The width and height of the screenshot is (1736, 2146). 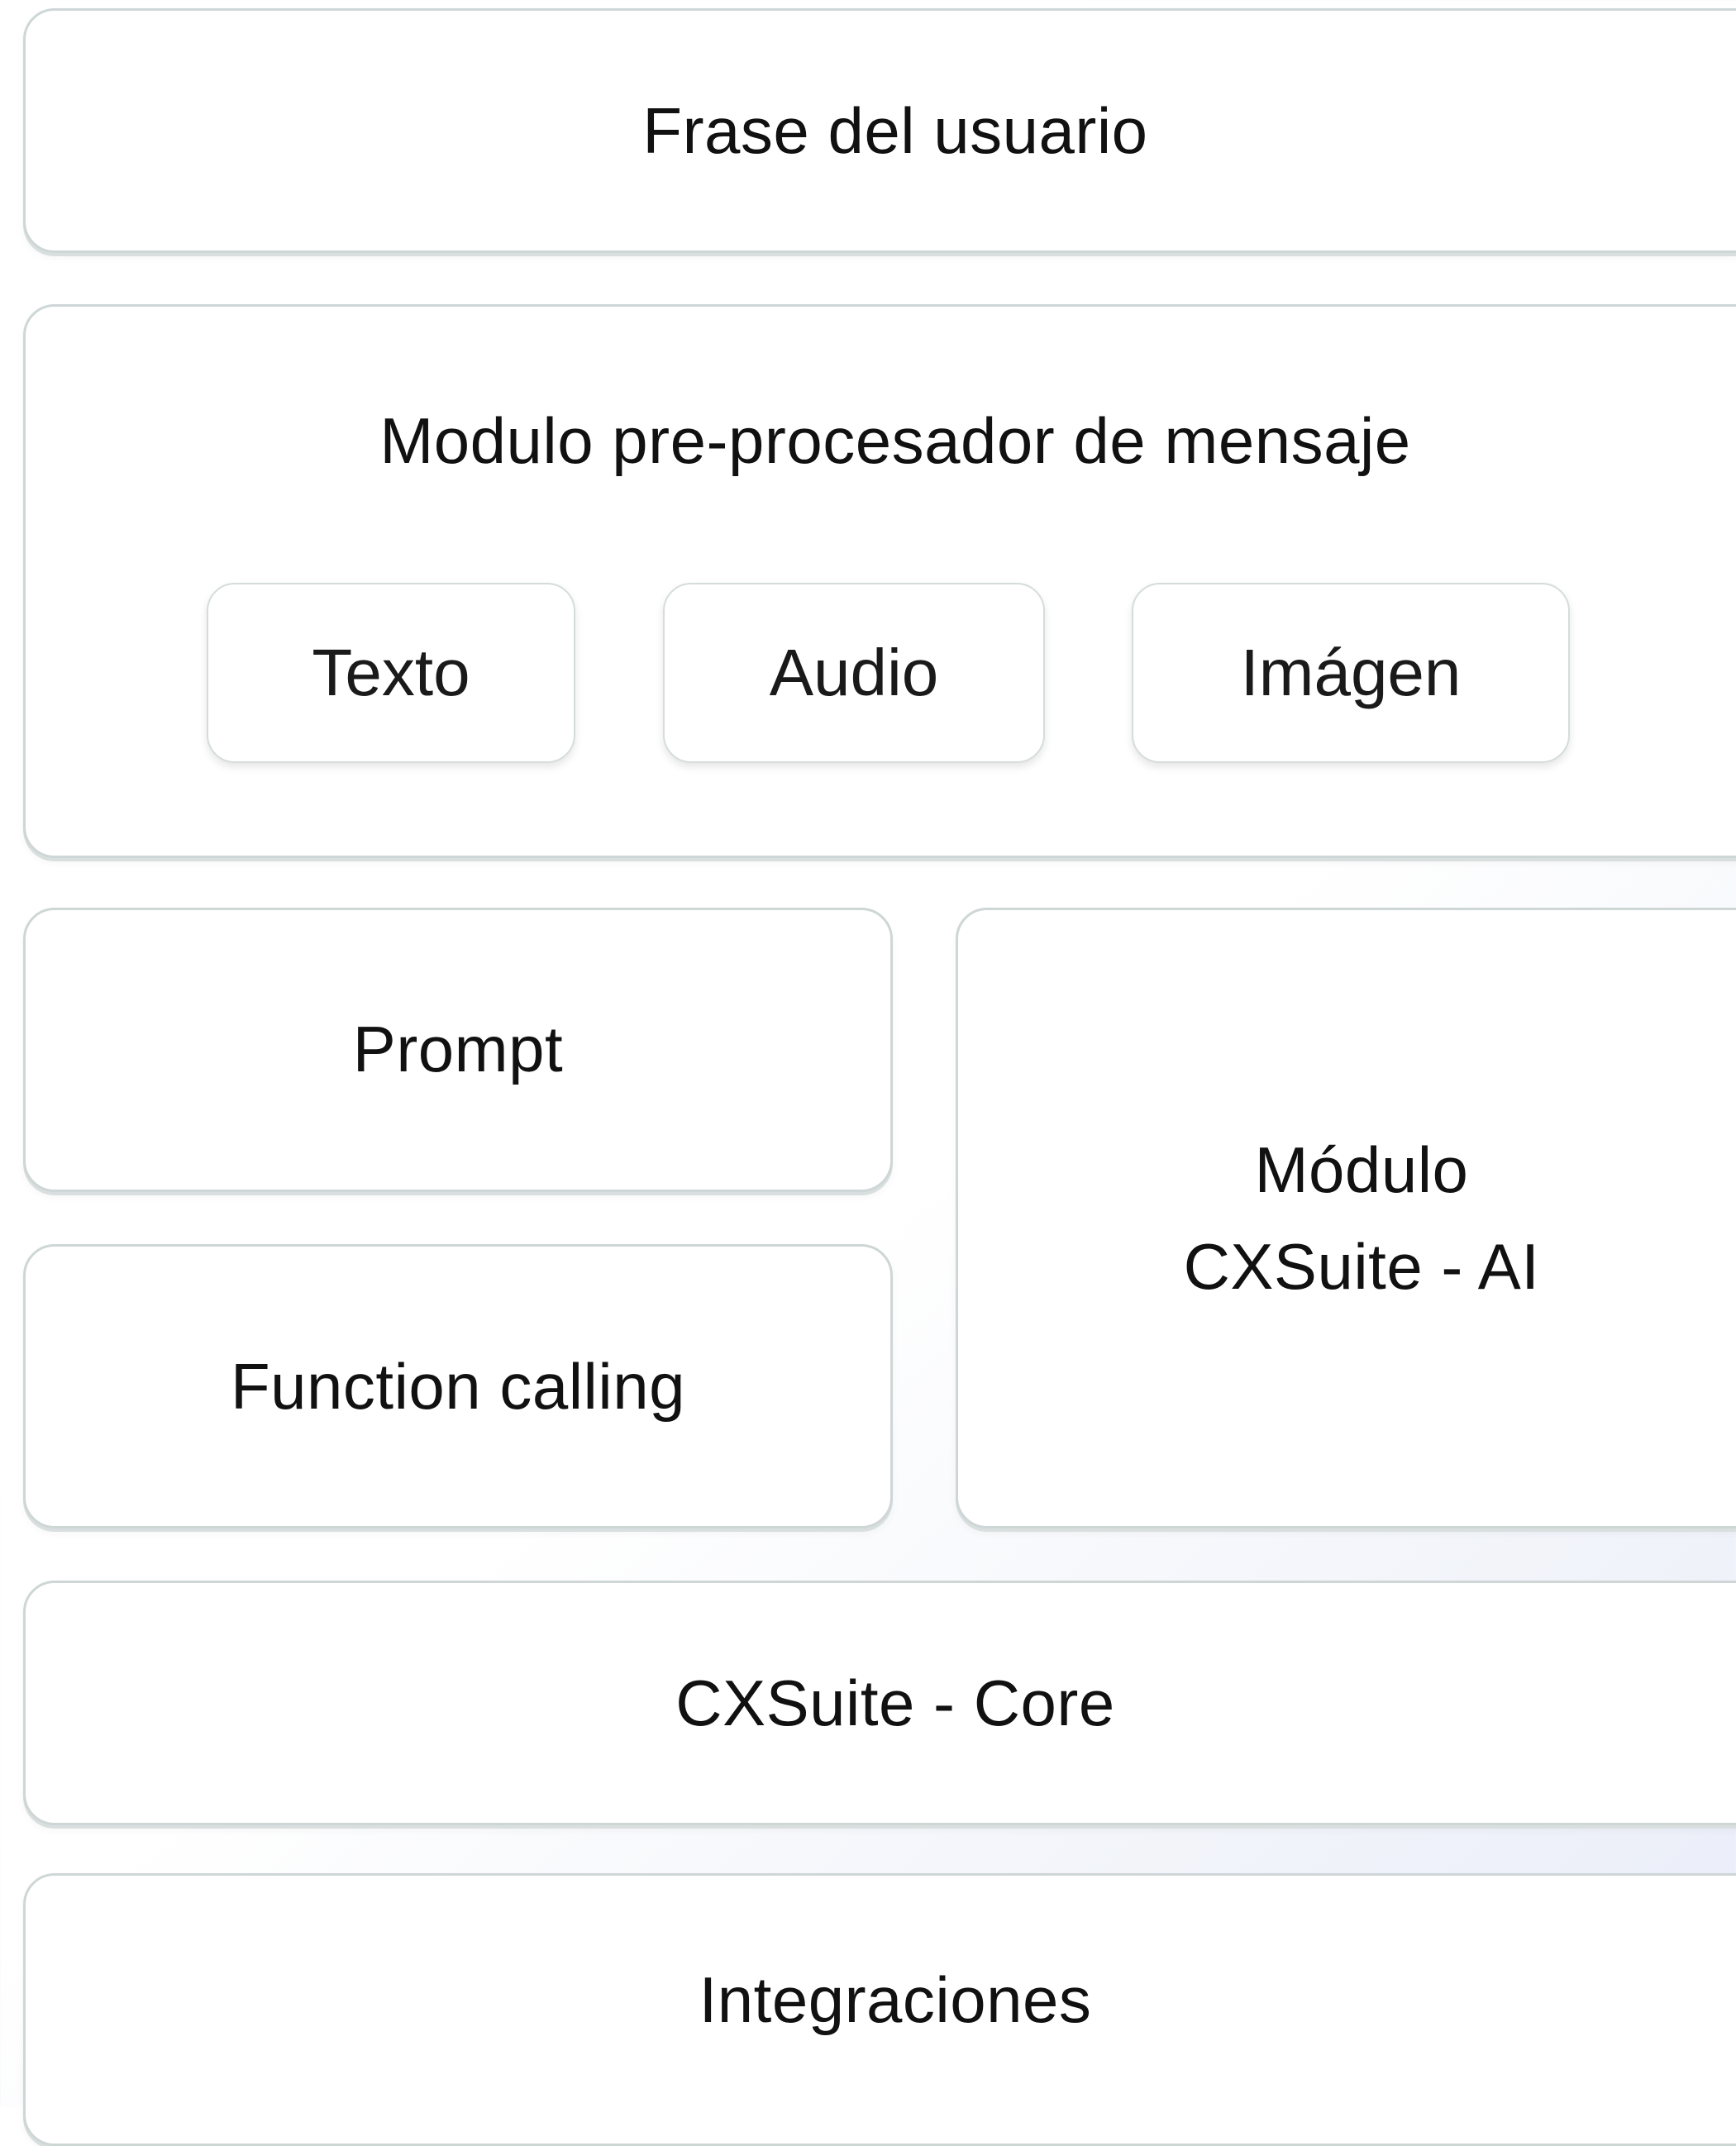 What do you see at coordinates (895, 1703) in the screenshot?
I see `core-label: CXSuite - Core` at bounding box center [895, 1703].